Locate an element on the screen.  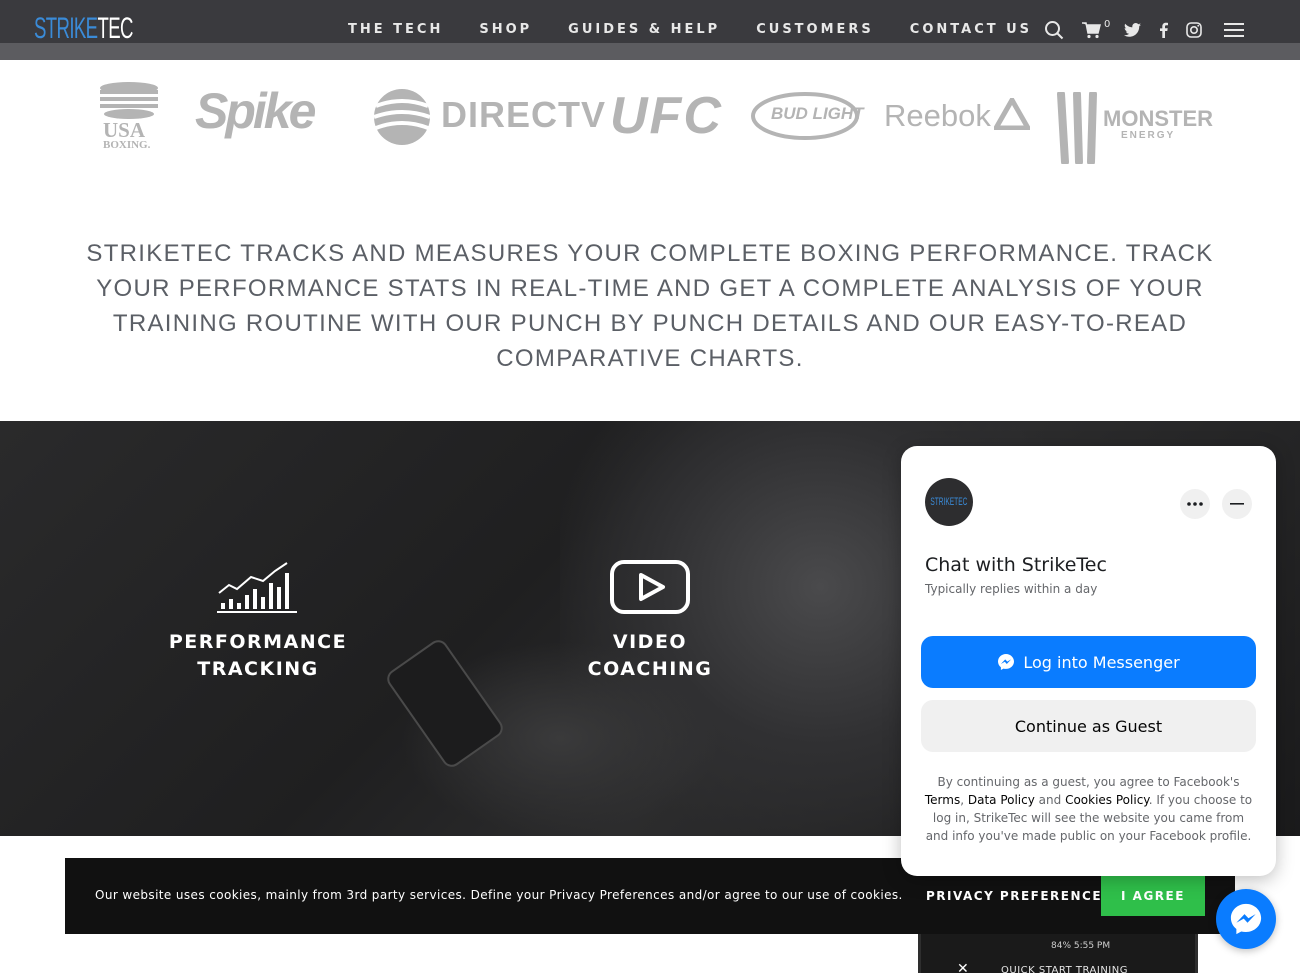
bar-chart-icon is located at coordinates (257, 587).